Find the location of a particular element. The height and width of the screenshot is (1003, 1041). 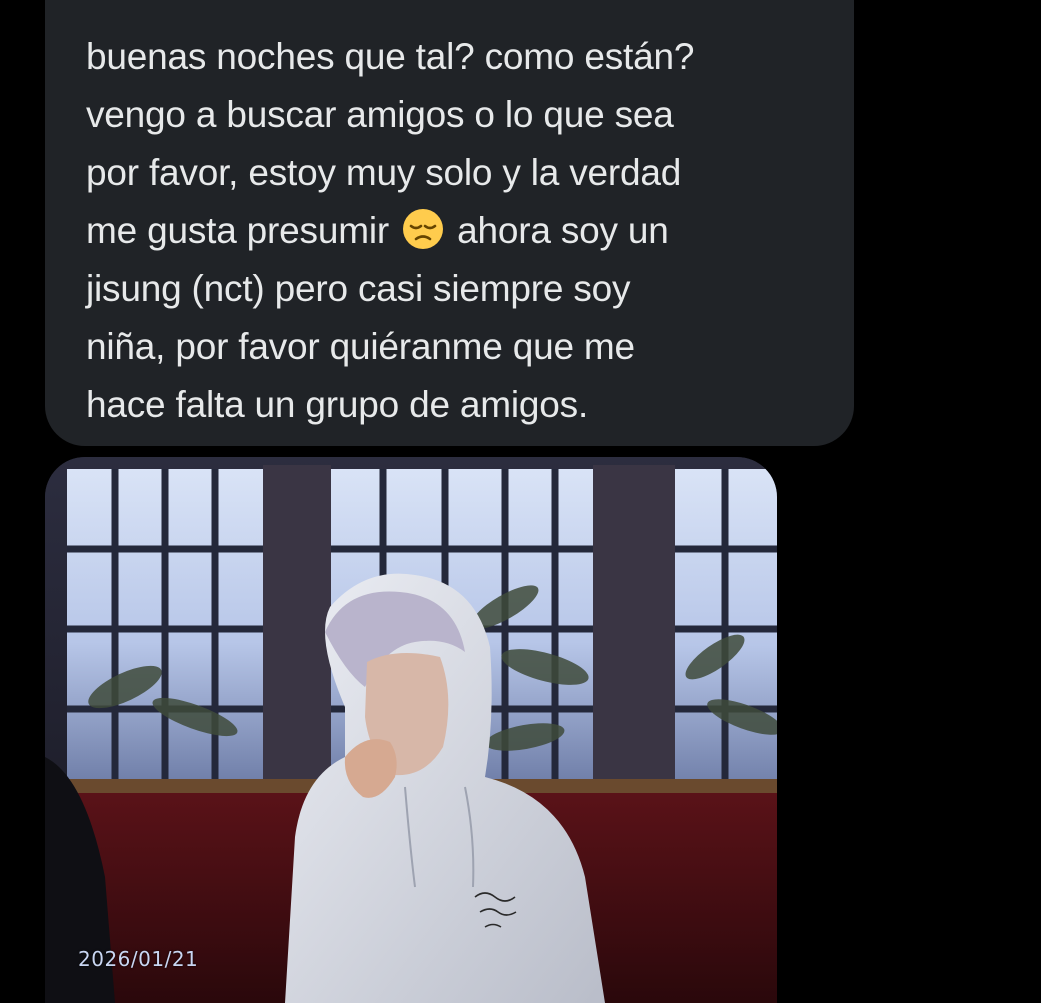

photo-date-stamp: 2026/01/21 is located at coordinates (138, 959).